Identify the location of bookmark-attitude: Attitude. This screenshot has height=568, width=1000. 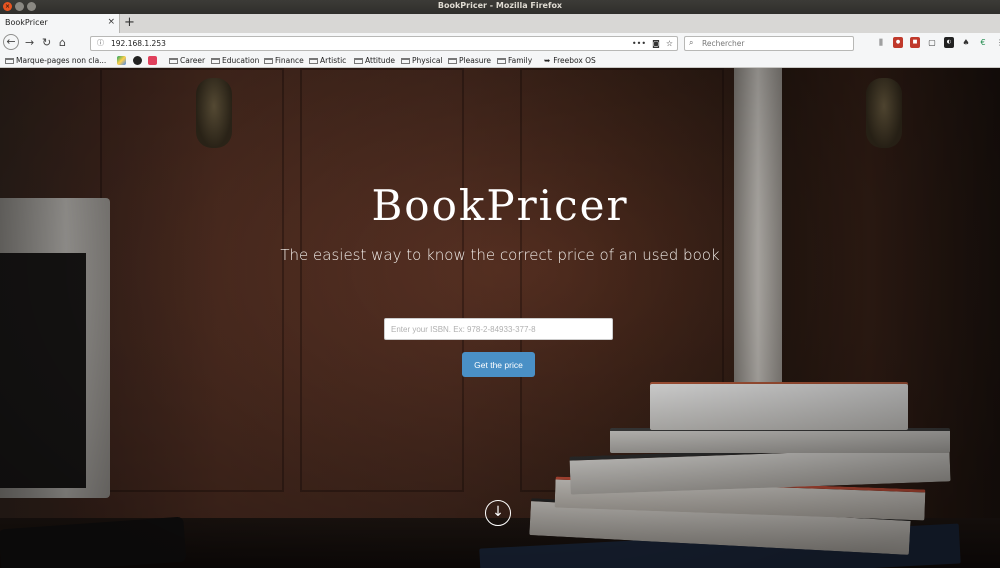
(374, 60).